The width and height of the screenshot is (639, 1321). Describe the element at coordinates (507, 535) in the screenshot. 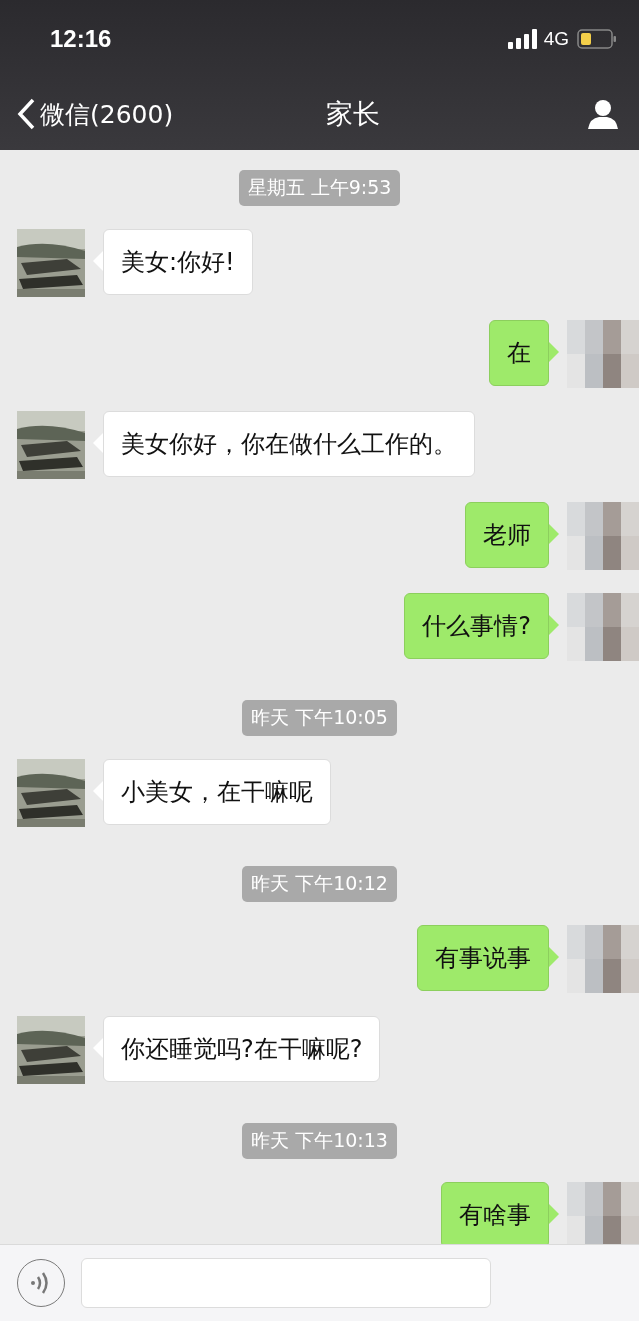

I see `message-bubble: 老师` at that location.